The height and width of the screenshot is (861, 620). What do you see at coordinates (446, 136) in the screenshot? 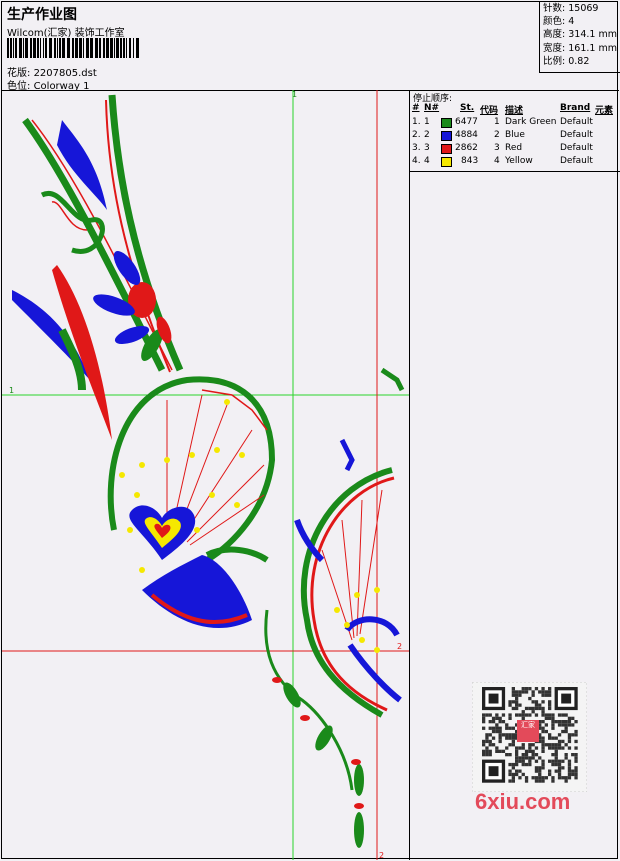
I see `color-swatch-blue` at bounding box center [446, 136].